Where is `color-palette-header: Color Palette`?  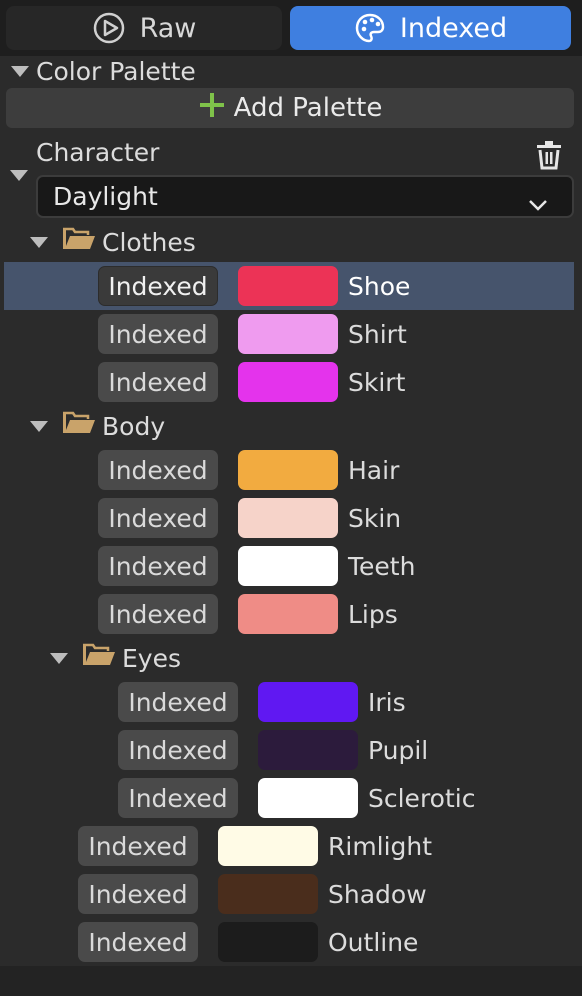 color-palette-header: Color Palette is located at coordinates (291, 71).